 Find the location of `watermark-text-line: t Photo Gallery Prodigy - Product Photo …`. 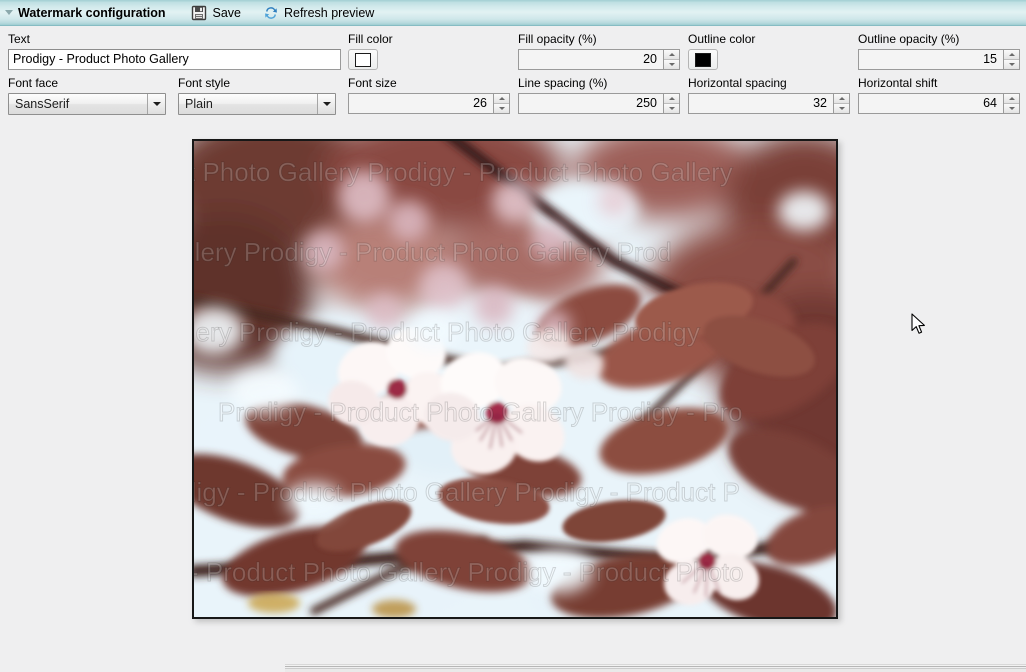

watermark-text-line: t Photo Gallery Prodigy - Product Photo … is located at coordinates (463, 172).